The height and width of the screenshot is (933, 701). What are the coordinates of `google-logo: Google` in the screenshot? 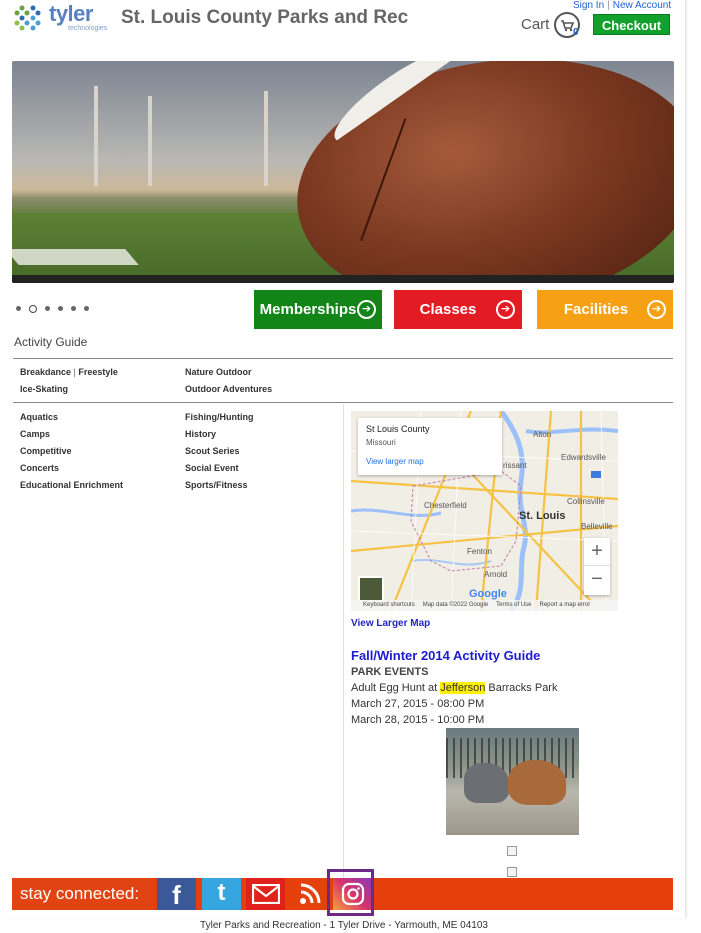 It's located at (488, 594).